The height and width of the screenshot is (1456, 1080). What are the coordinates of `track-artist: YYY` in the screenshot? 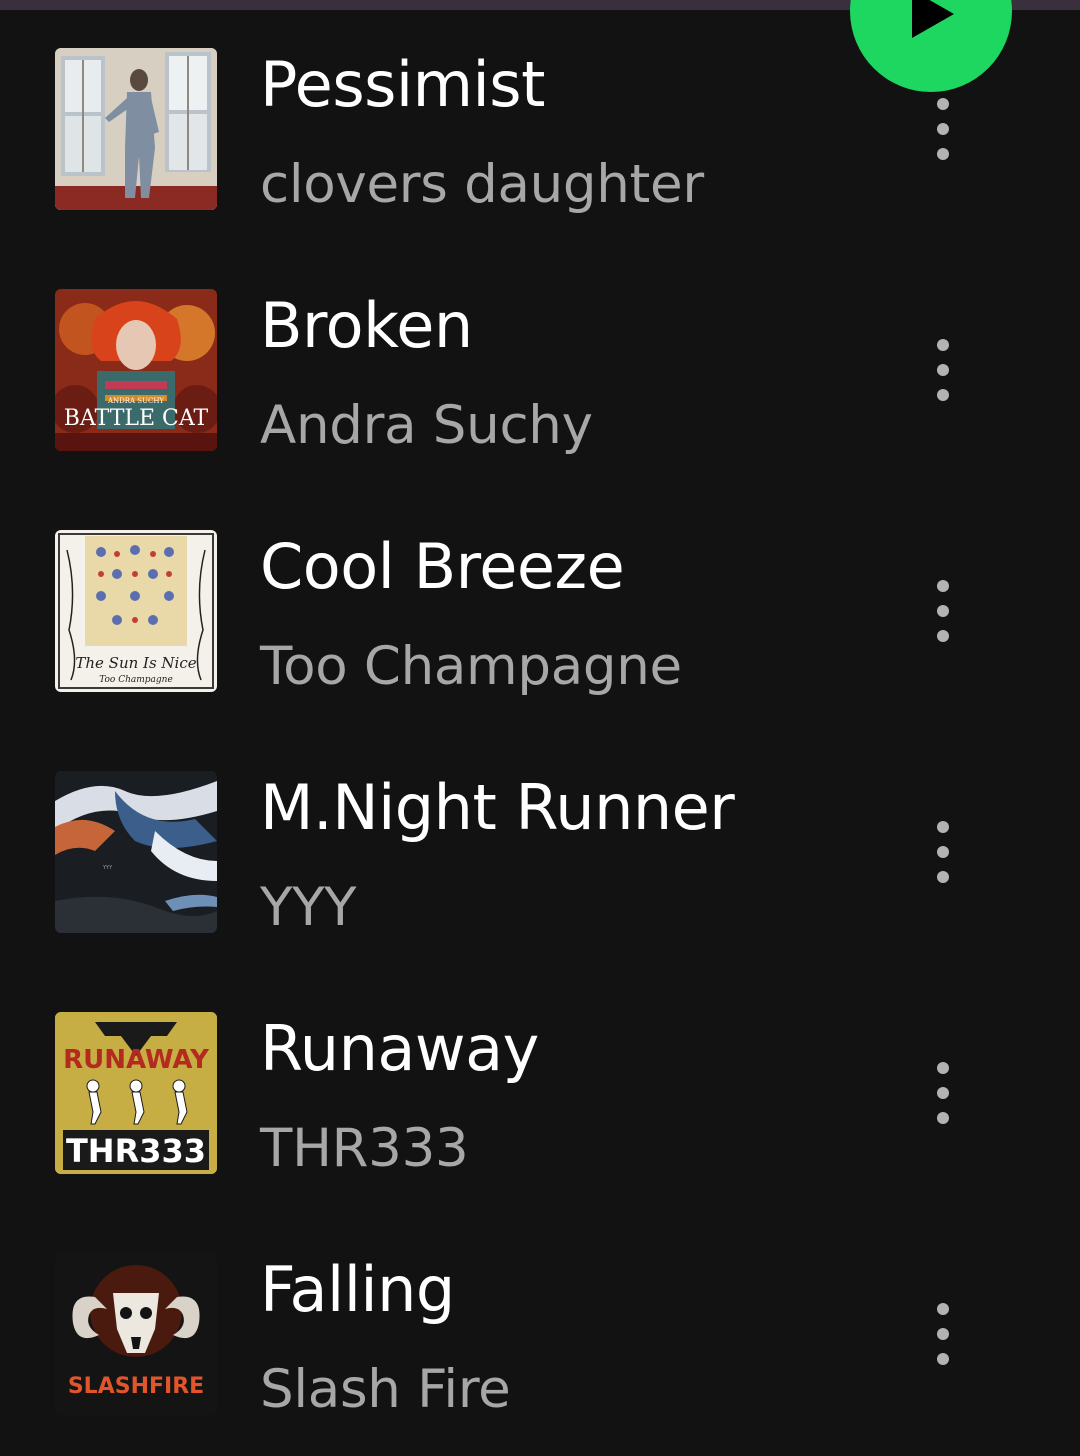 It's located at (308, 908).